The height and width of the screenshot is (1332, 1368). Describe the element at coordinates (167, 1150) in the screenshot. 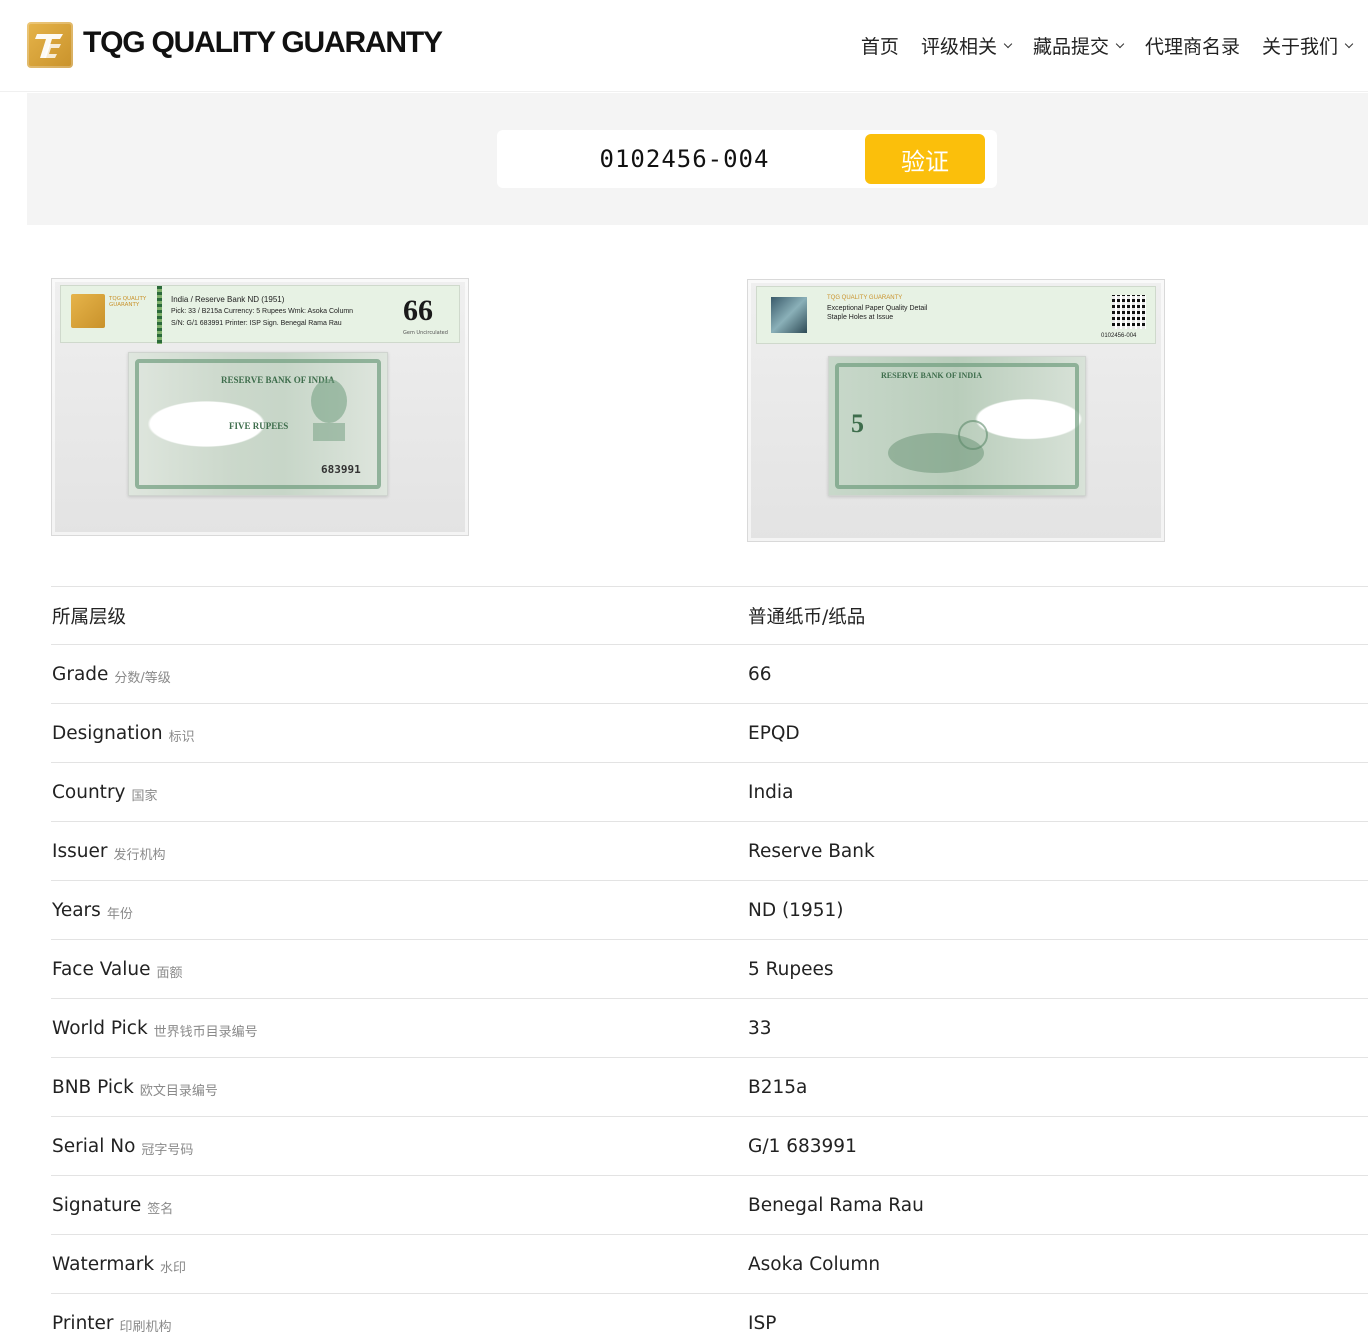

I see `label-sub: 冠字号码` at that location.